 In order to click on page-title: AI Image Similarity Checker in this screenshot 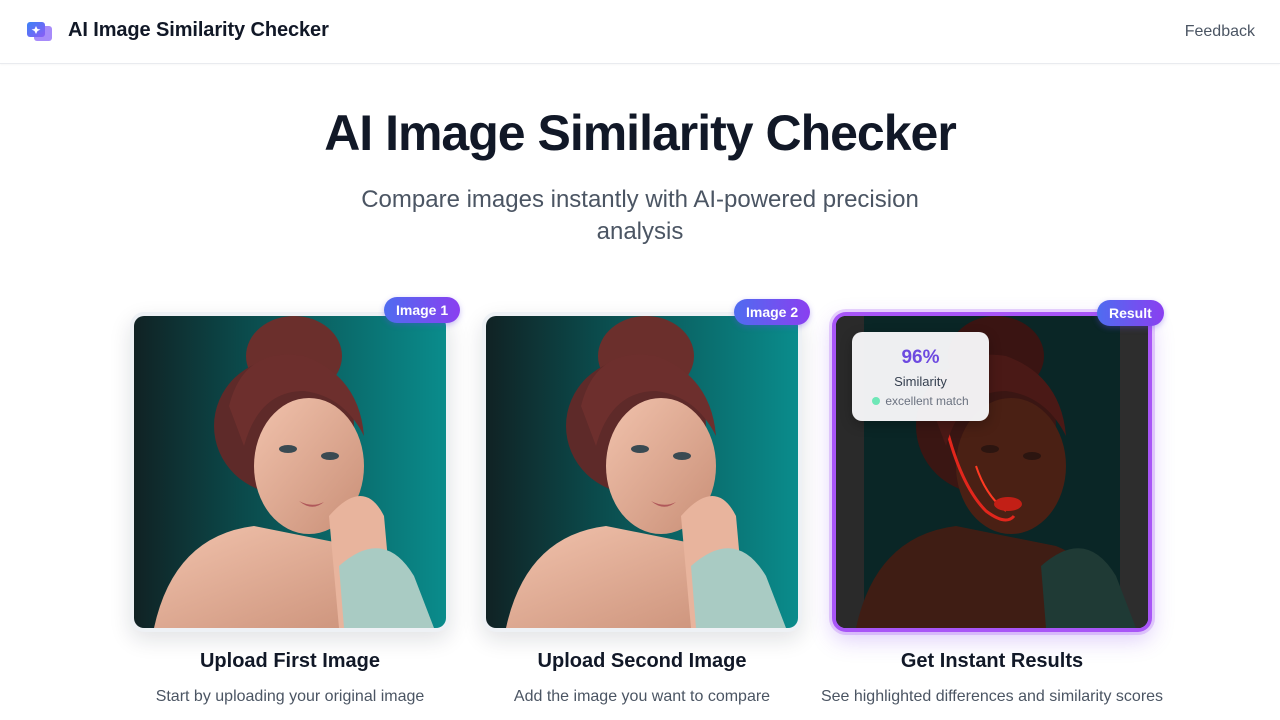, I will do `click(640, 133)`.